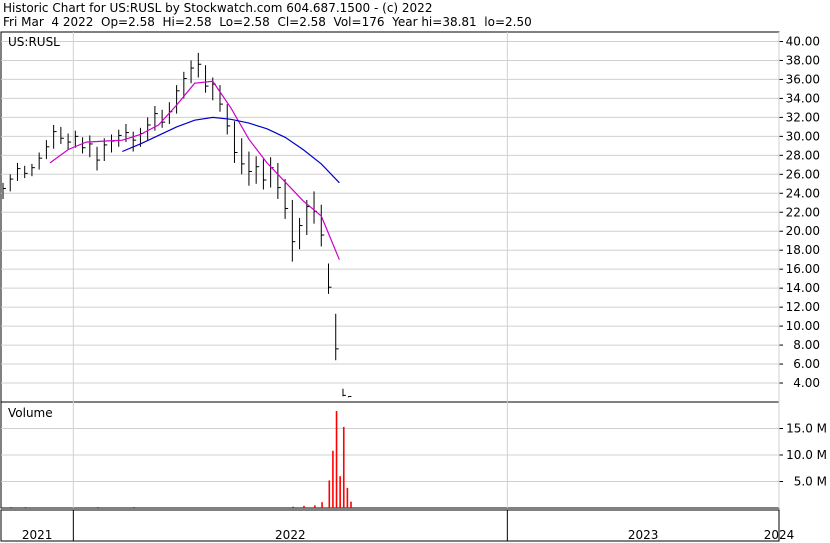 The image size is (830, 543). I want to click on year-label: 2023, so click(643, 535).